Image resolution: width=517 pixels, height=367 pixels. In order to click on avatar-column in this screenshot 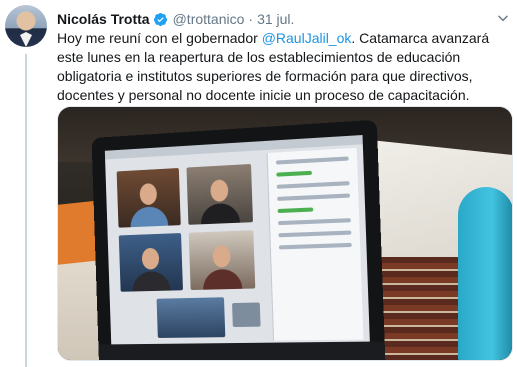, I will do `click(26, 26)`.